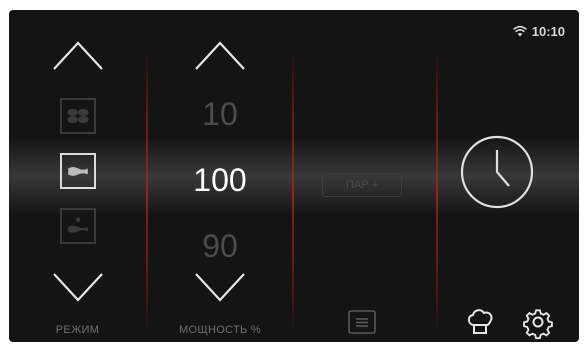  I want to click on mode-label: РЕЖИМ, so click(77, 330).